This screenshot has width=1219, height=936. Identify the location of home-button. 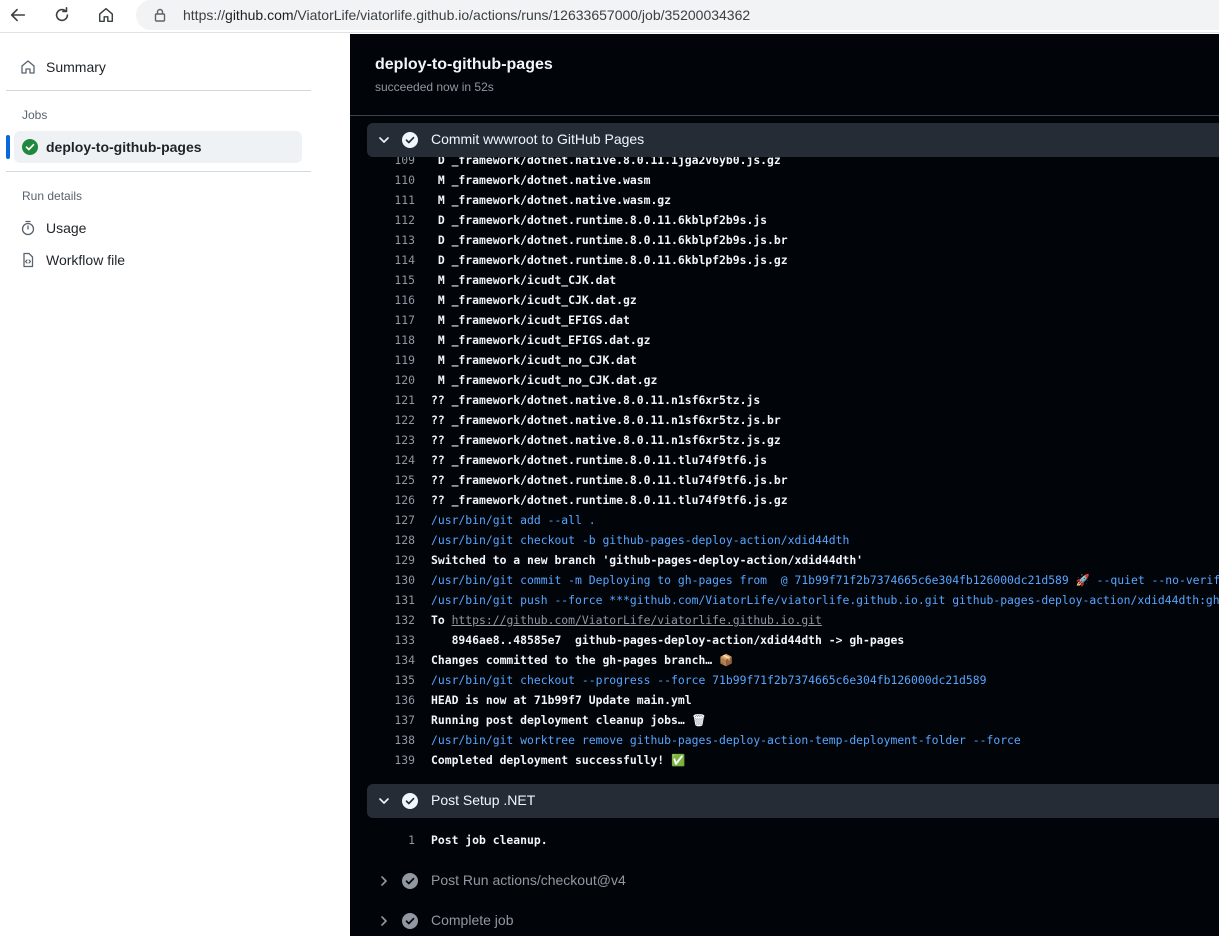
(106, 15).